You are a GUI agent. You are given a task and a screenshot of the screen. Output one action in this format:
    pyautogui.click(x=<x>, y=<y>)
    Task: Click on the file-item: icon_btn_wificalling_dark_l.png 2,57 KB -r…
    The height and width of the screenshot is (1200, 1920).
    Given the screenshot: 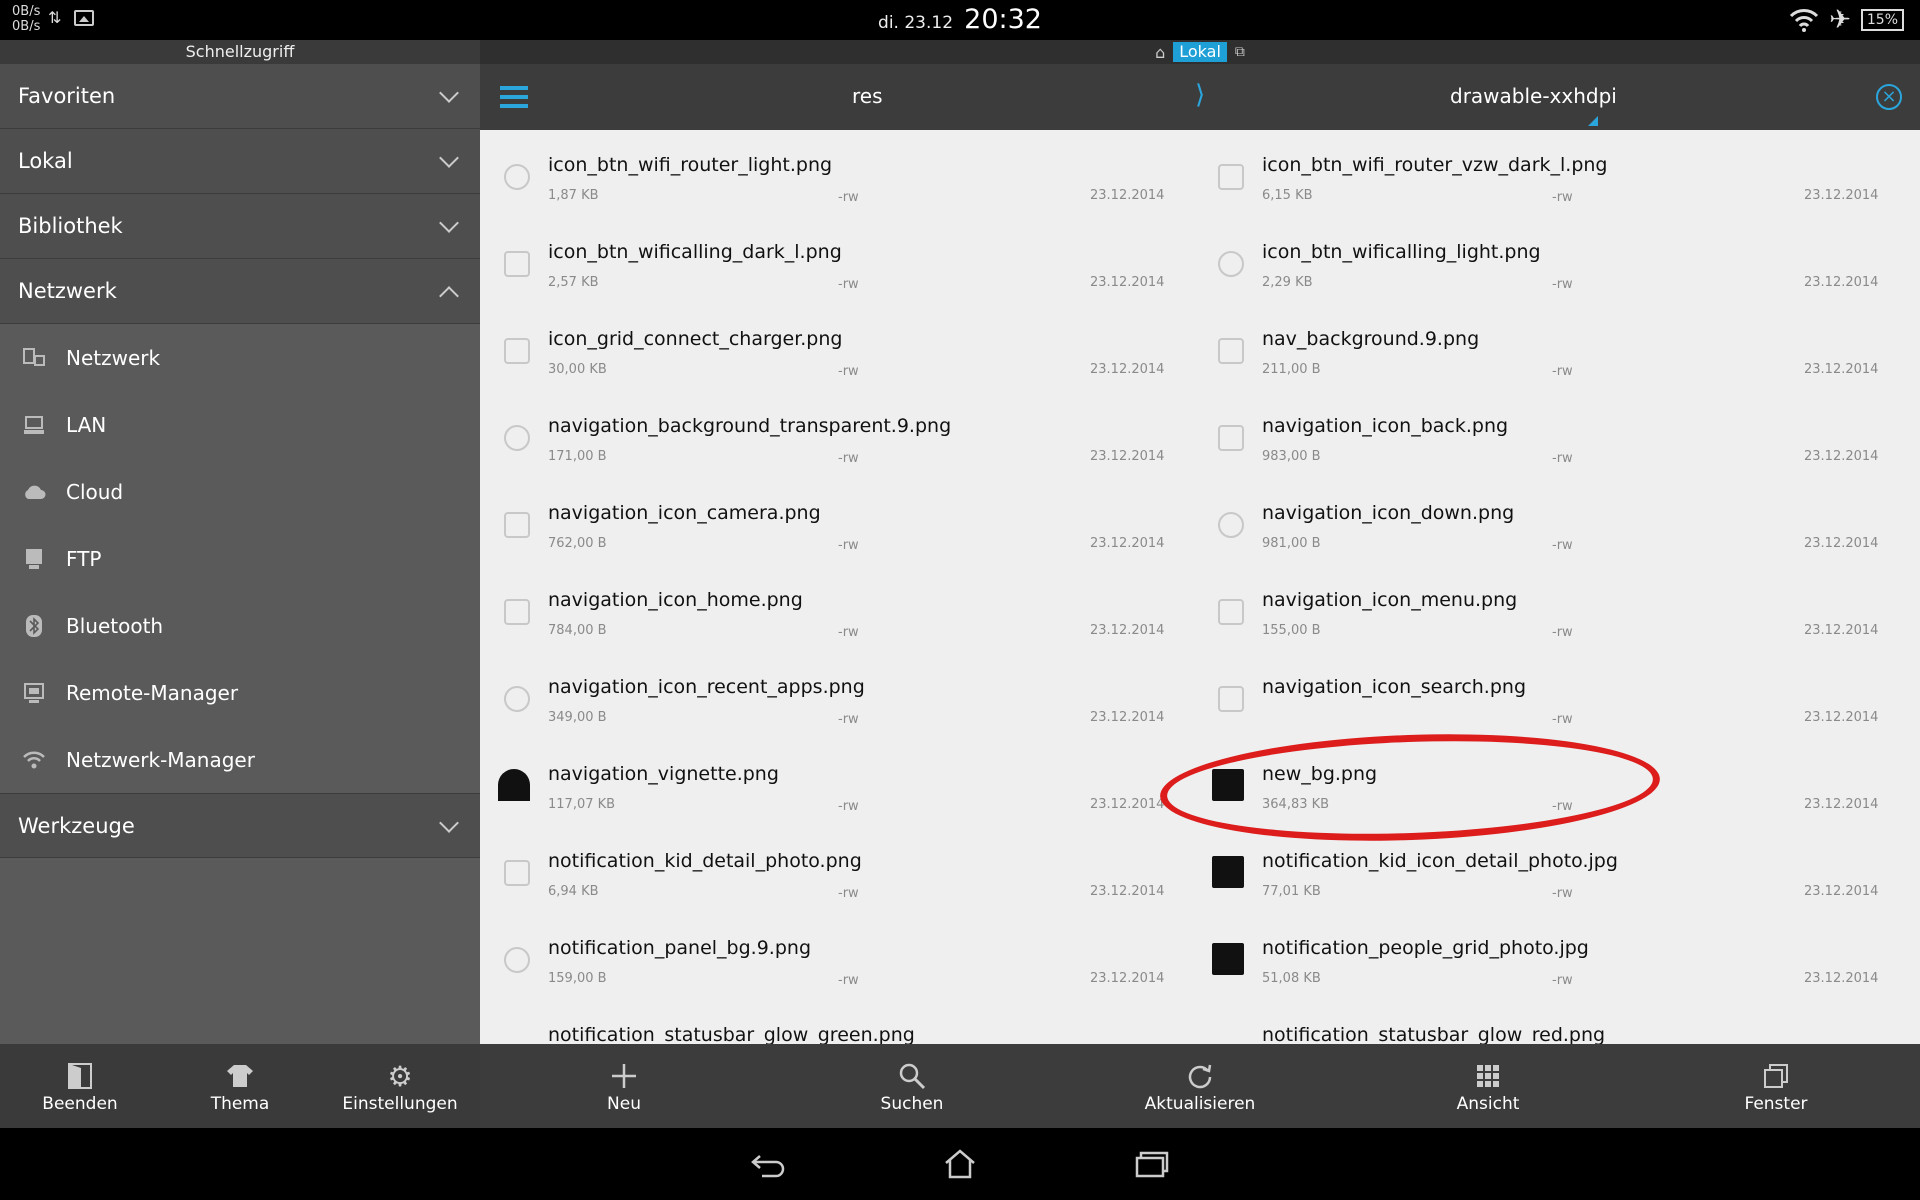 What is the action you would take?
    pyautogui.click(x=837, y=260)
    